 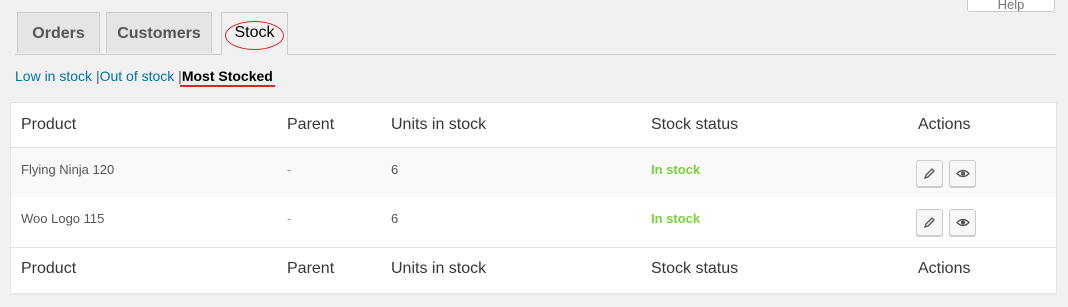 I want to click on stock-filter-links: Low in stock |Out of stock |Most Stocked, so click(x=145, y=76).